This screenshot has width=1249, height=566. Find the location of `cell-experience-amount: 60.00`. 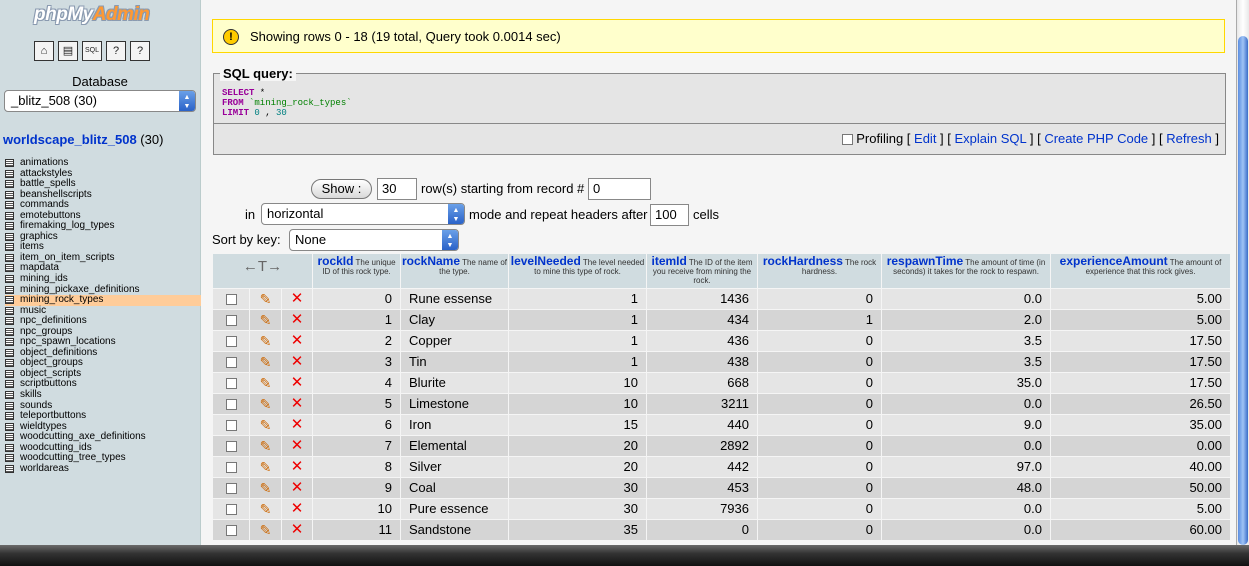

cell-experience-amount: 60.00 is located at coordinates (1140, 530).